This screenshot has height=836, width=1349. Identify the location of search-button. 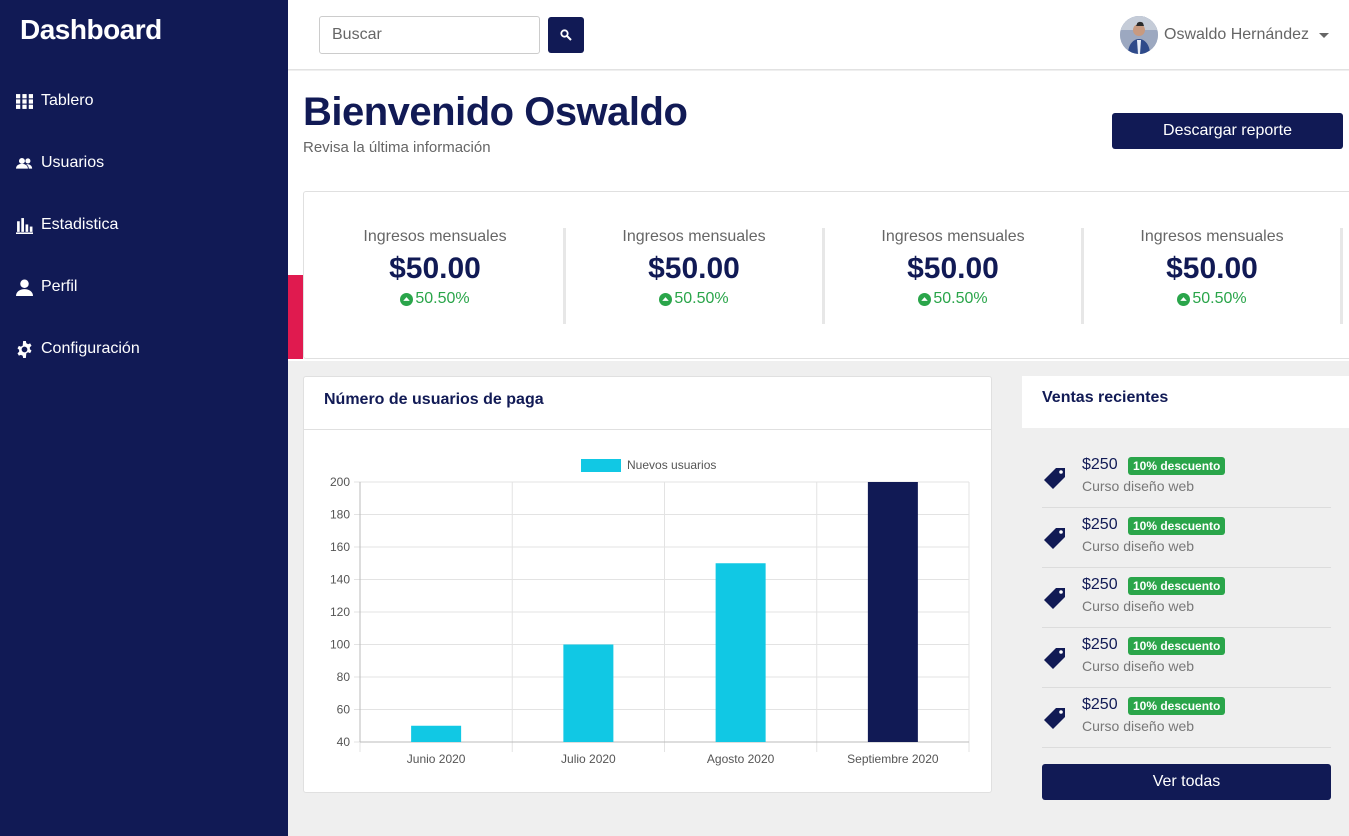
(566, 35).